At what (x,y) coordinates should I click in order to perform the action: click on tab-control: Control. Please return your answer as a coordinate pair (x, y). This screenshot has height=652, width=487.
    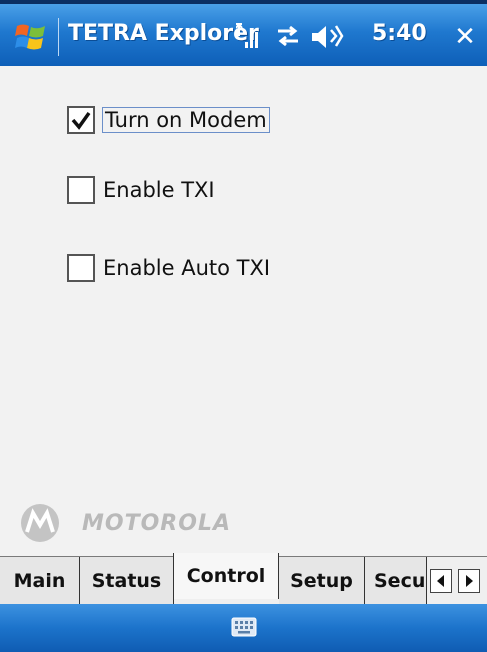
    Looking at the image, I should click on (226, 576).